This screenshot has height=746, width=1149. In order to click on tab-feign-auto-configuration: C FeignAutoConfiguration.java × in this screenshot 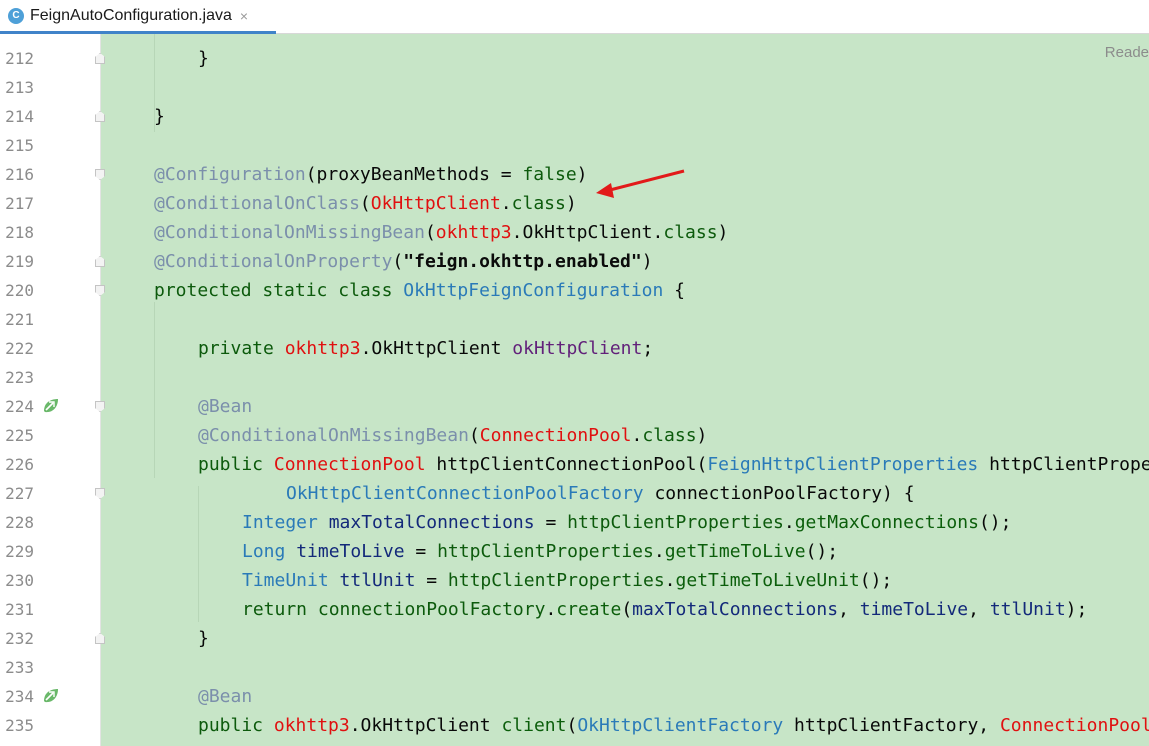, I will do `click(138, 17)`.